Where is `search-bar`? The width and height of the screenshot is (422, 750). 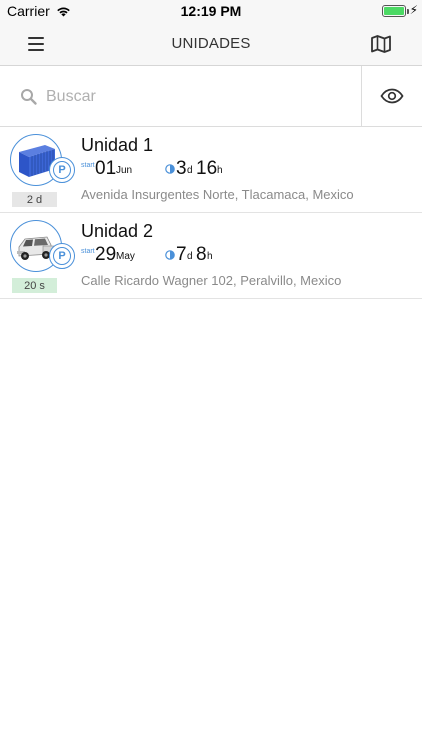 search-bar is located at coordinates (211, 96).